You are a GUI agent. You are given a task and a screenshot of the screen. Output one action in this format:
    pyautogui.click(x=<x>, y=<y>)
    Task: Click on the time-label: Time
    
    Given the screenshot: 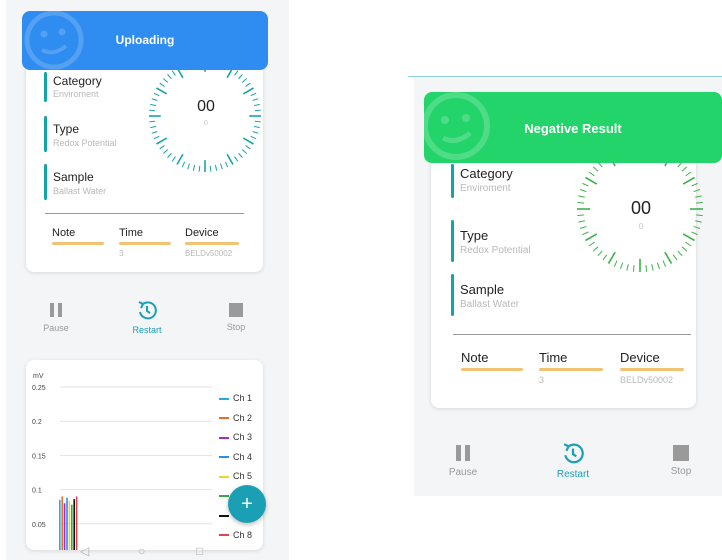 What is the action you would take?
    pyautogui.click(x=131, y=233)
    